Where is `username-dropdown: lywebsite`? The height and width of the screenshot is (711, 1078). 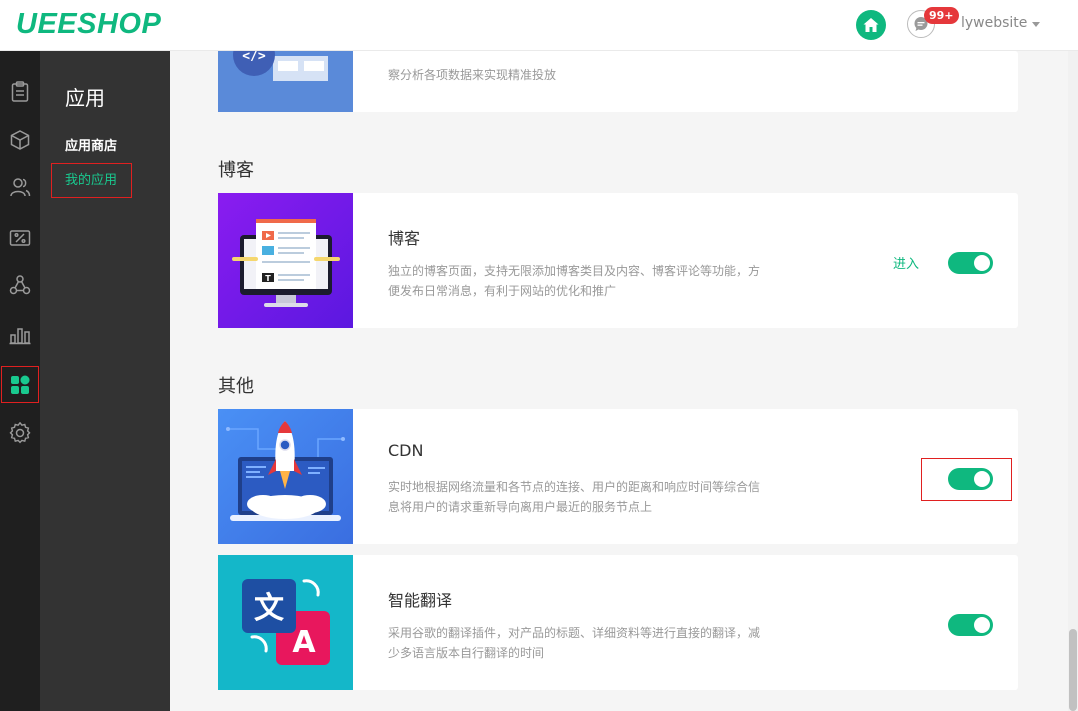 username-dropdown: lywebsite is located at coordinates (994, 23).